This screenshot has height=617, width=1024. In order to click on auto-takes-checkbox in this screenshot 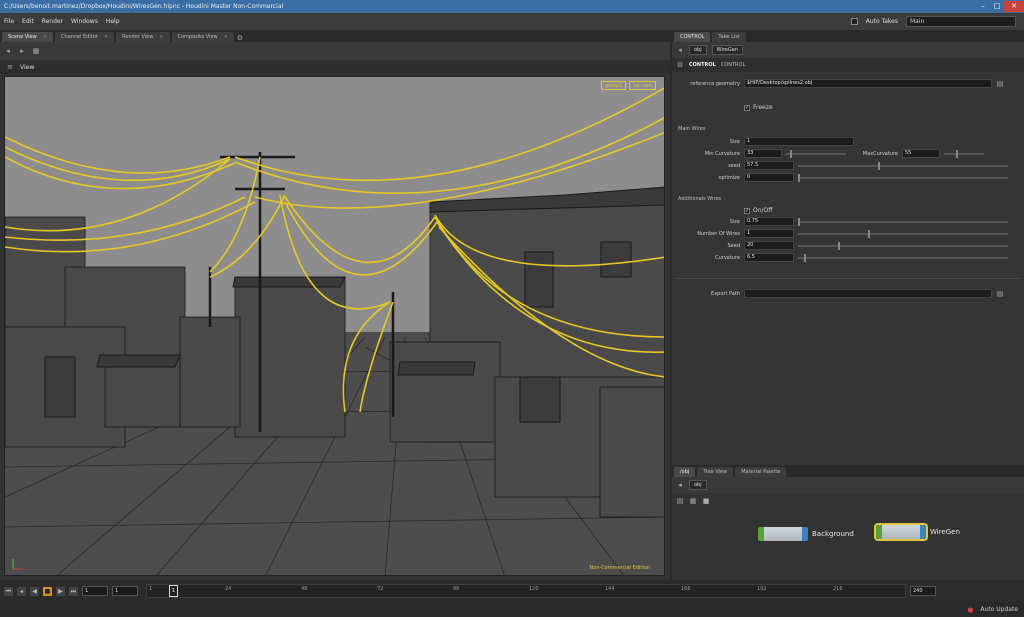, I will do `click(854, 21)`.